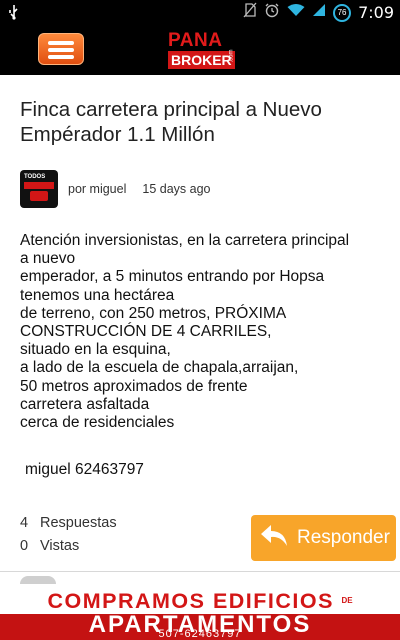  What do you see at coordinates (272, 12) in the screenshot?
I see `alarm-icon` at bounding box center [272, 12].